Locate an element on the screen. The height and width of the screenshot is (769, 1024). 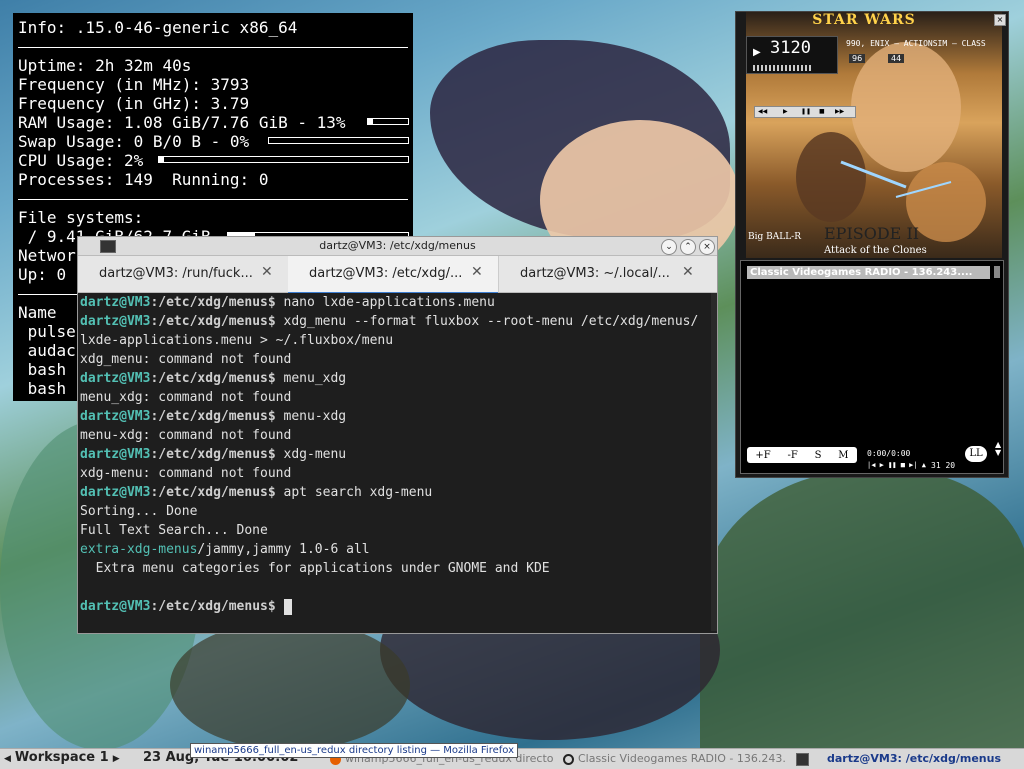
workspace-switcher: ◀ Workspace 1 ▶ is located at coordinates (64, 757).